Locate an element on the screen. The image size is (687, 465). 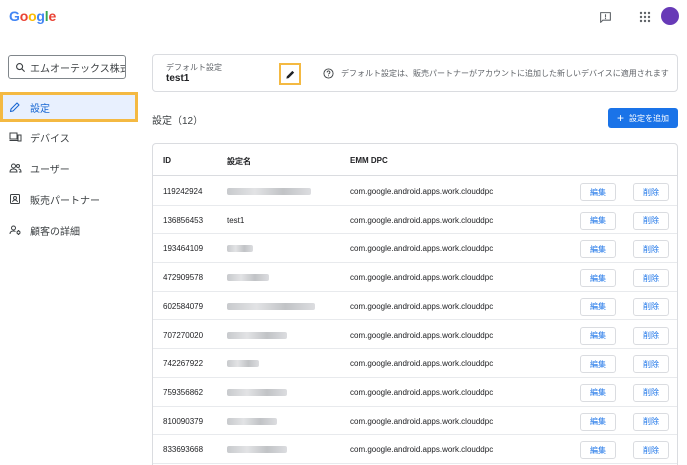
plus-icon: + is located at coordinates (620, 118).